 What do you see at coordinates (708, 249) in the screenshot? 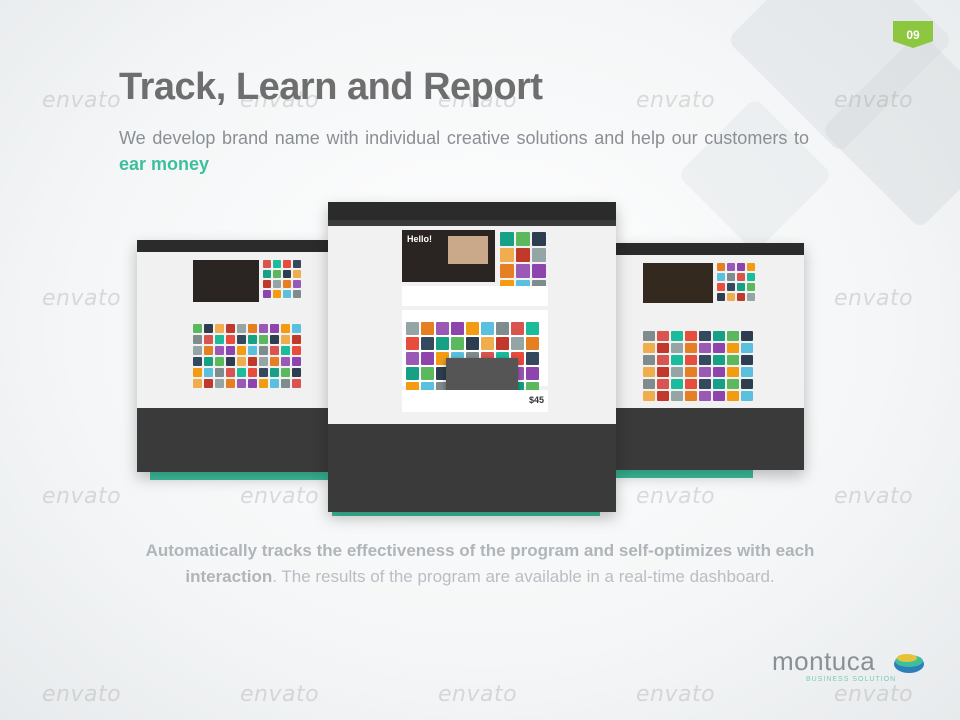
I see `mockup-topbar` at bounding box center [708, 249].